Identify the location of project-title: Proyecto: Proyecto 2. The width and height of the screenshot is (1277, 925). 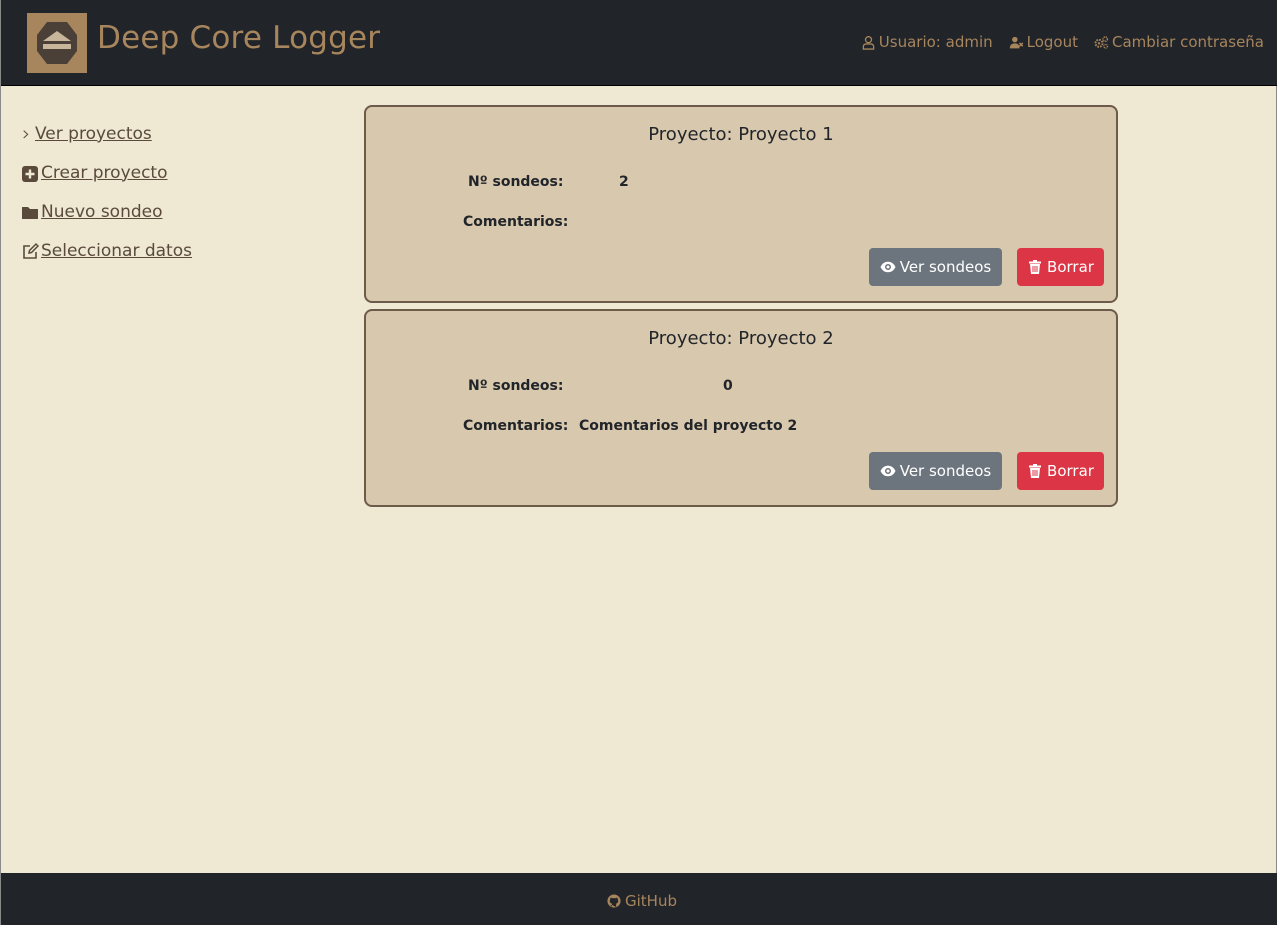
(741, 338).